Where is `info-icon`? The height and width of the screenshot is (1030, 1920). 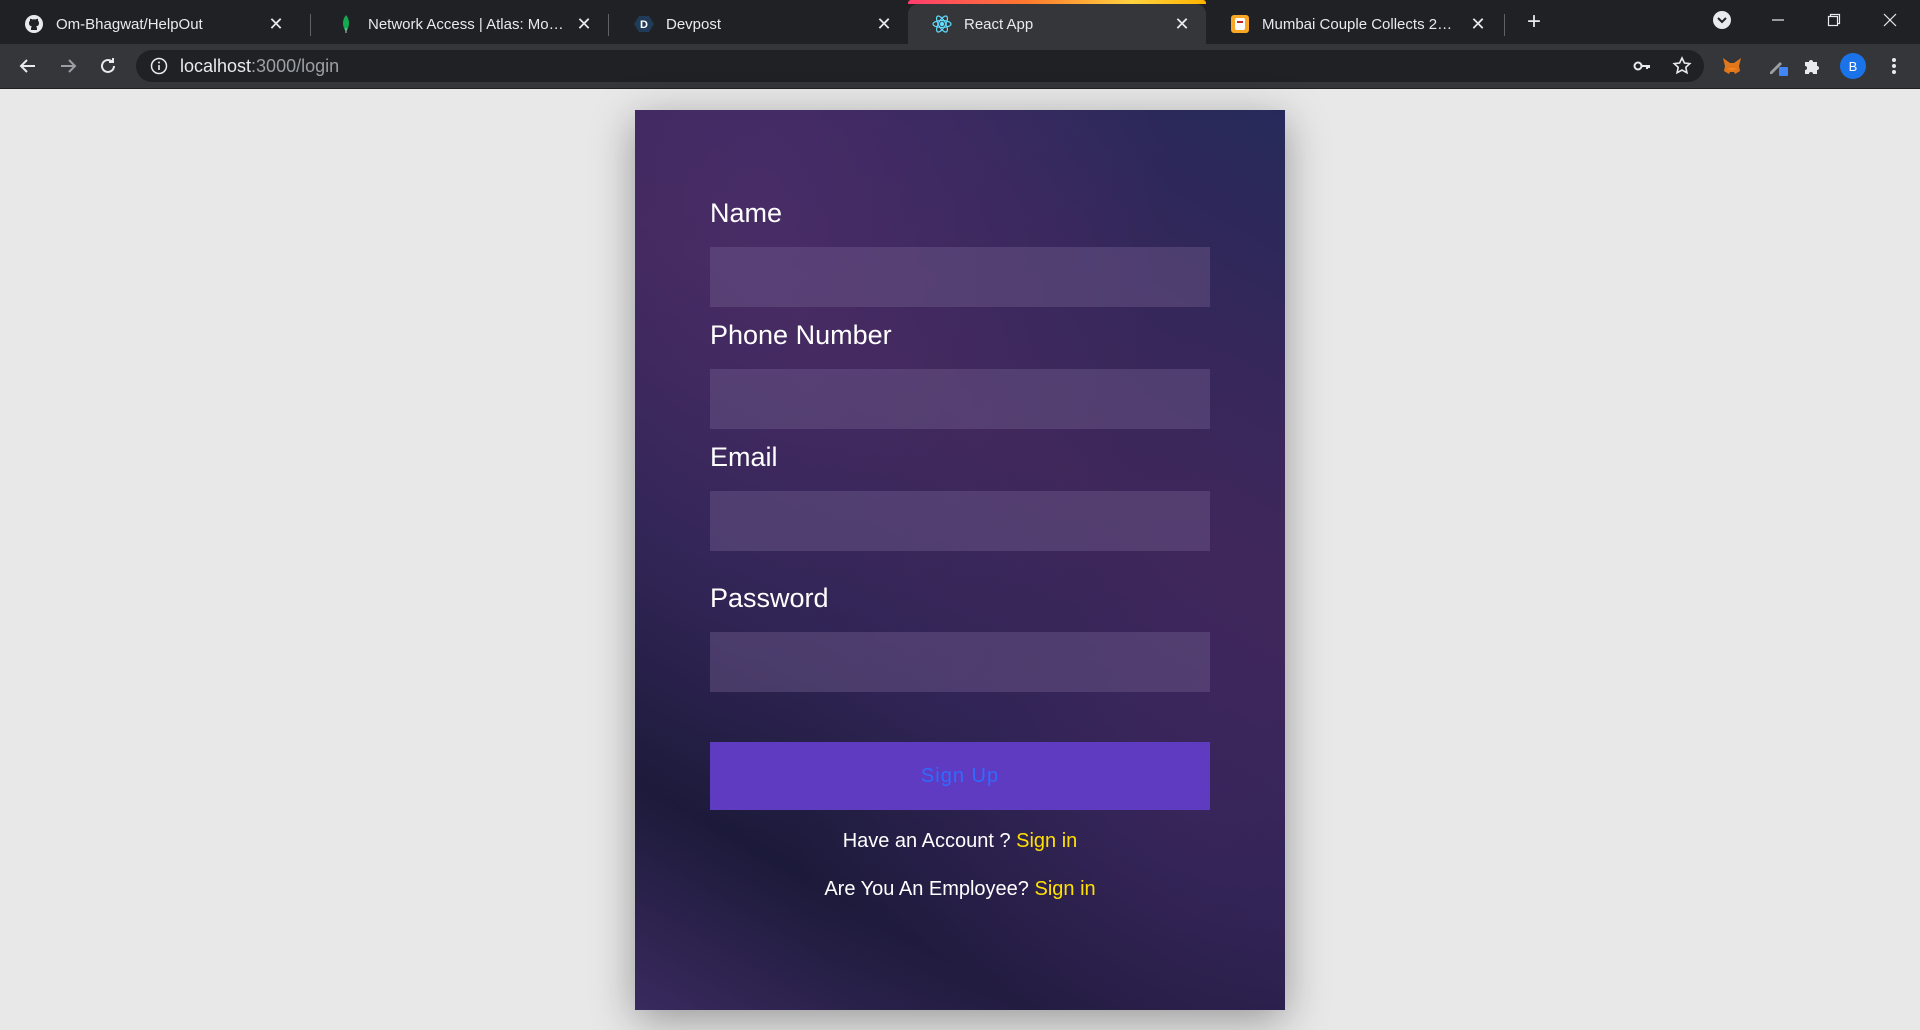
info-icon is located at coordinates (159, 66).